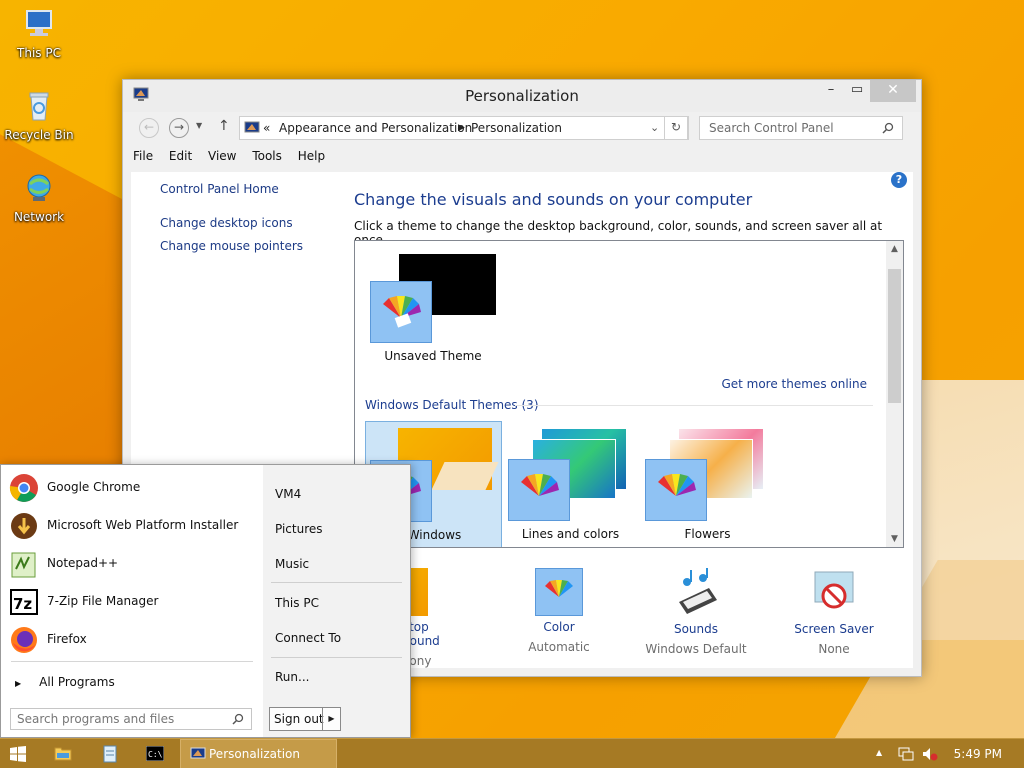  What do you see at coordinates (570, 534) in the screenshot?
I see `theme-label: Lines and colors` at bounding box center [570, 534].